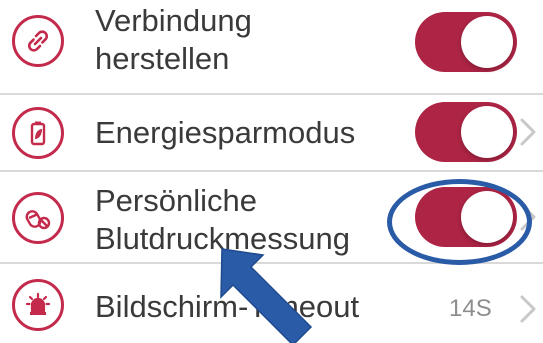 Image resolution: width=543 pixels, height=343 pixels. I want to click on power-saving-toggle, so click(466, 132).